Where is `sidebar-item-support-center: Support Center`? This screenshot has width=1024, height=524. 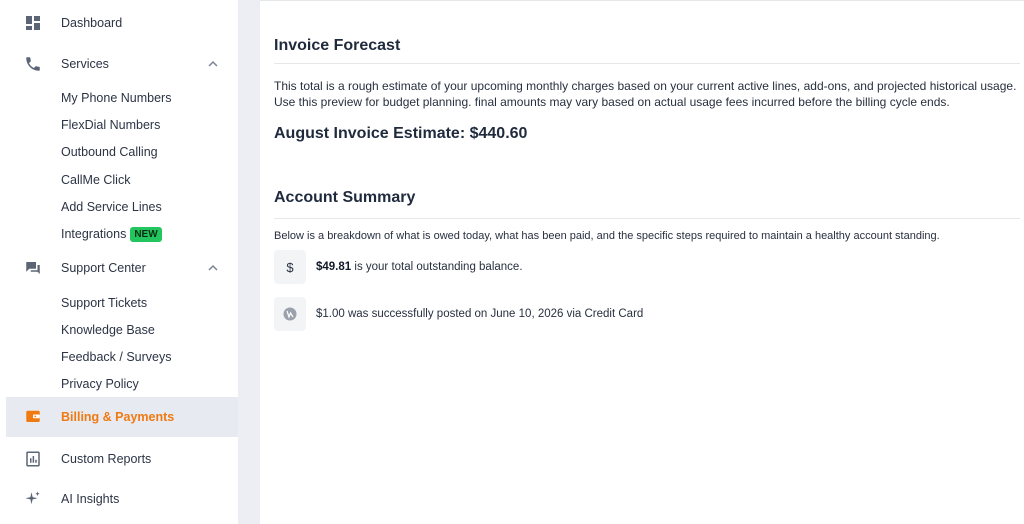 sidebar-item-support-center: Support Center is located at coordinates (124, 268).